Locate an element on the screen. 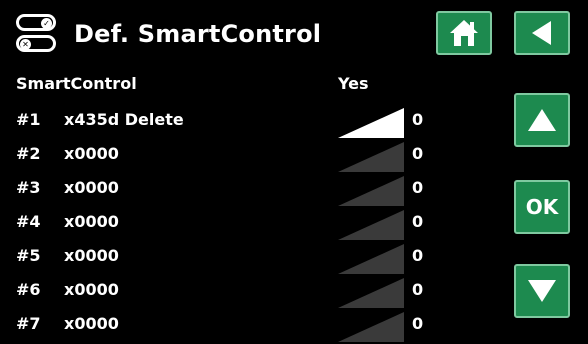 The width and height of the screenshot is (588, 344). list-item: #6 x0000 0 is located at coordinates (226, 293).